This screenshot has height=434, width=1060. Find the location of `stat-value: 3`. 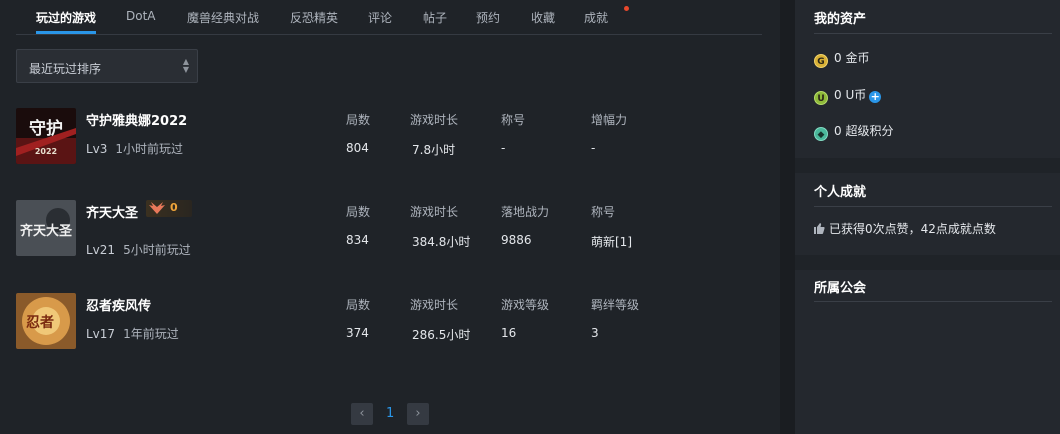

stat-value: 3 is located at coordinates (595, 333).